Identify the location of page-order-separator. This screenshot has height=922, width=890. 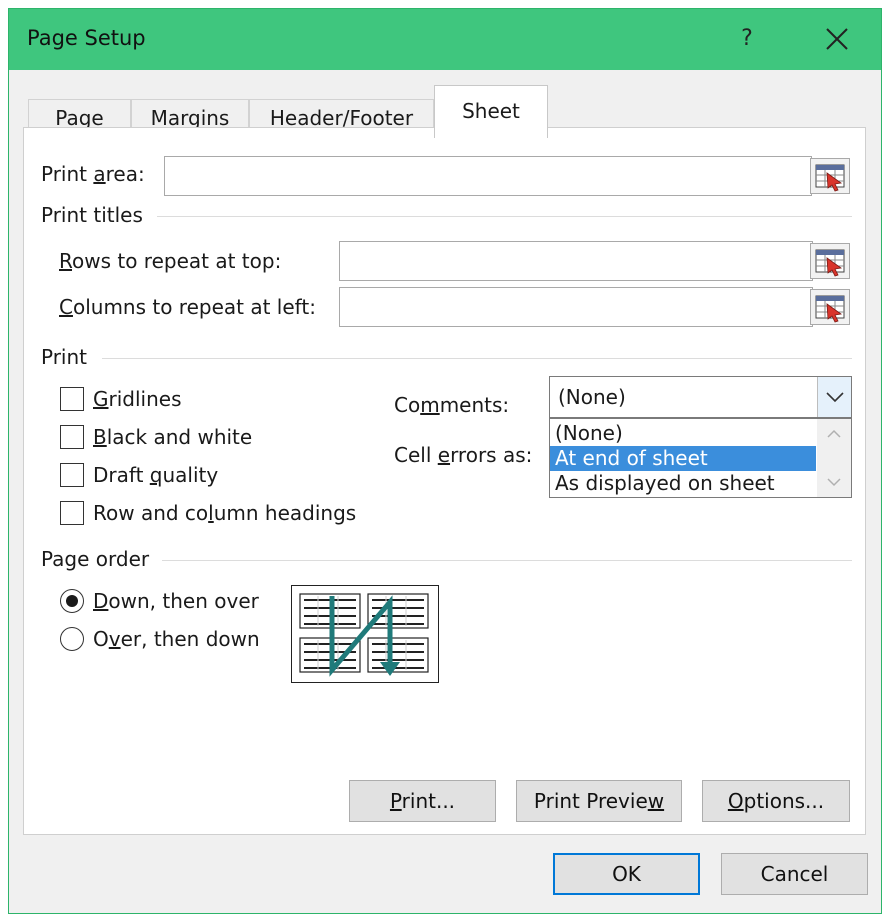
(507, 560).